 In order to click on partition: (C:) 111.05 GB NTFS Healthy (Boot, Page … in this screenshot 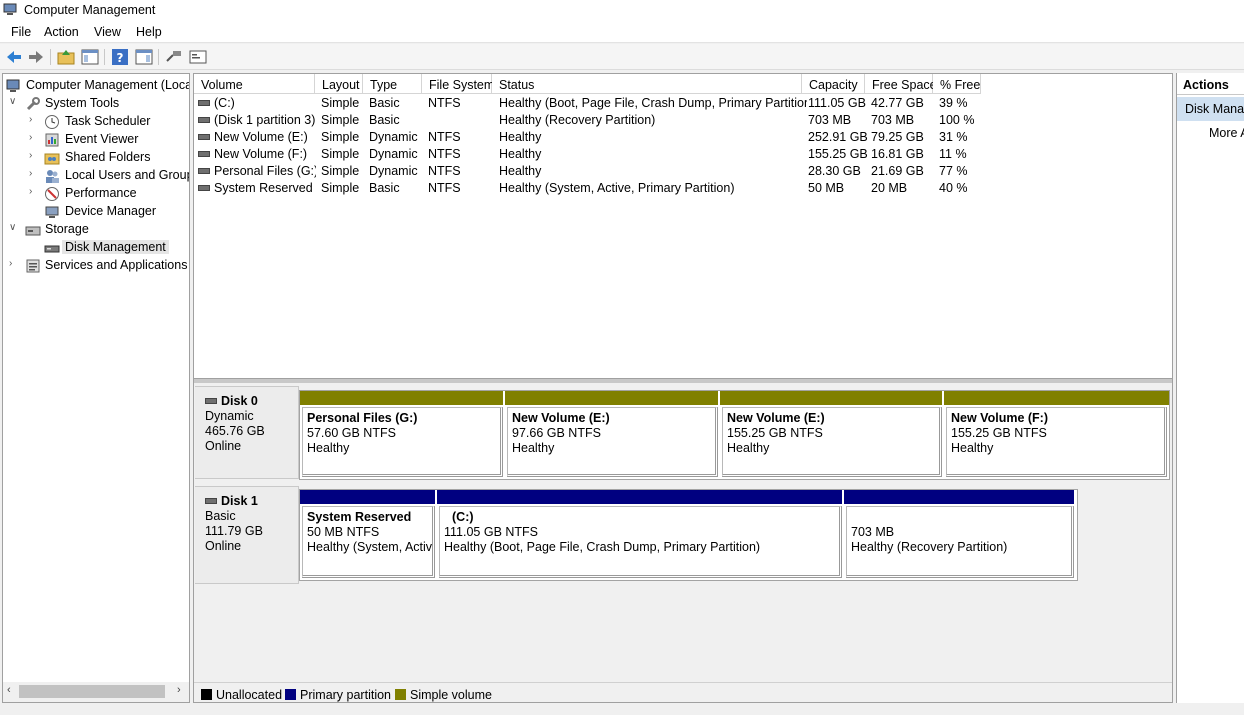, I will do `click(640, 535)`.